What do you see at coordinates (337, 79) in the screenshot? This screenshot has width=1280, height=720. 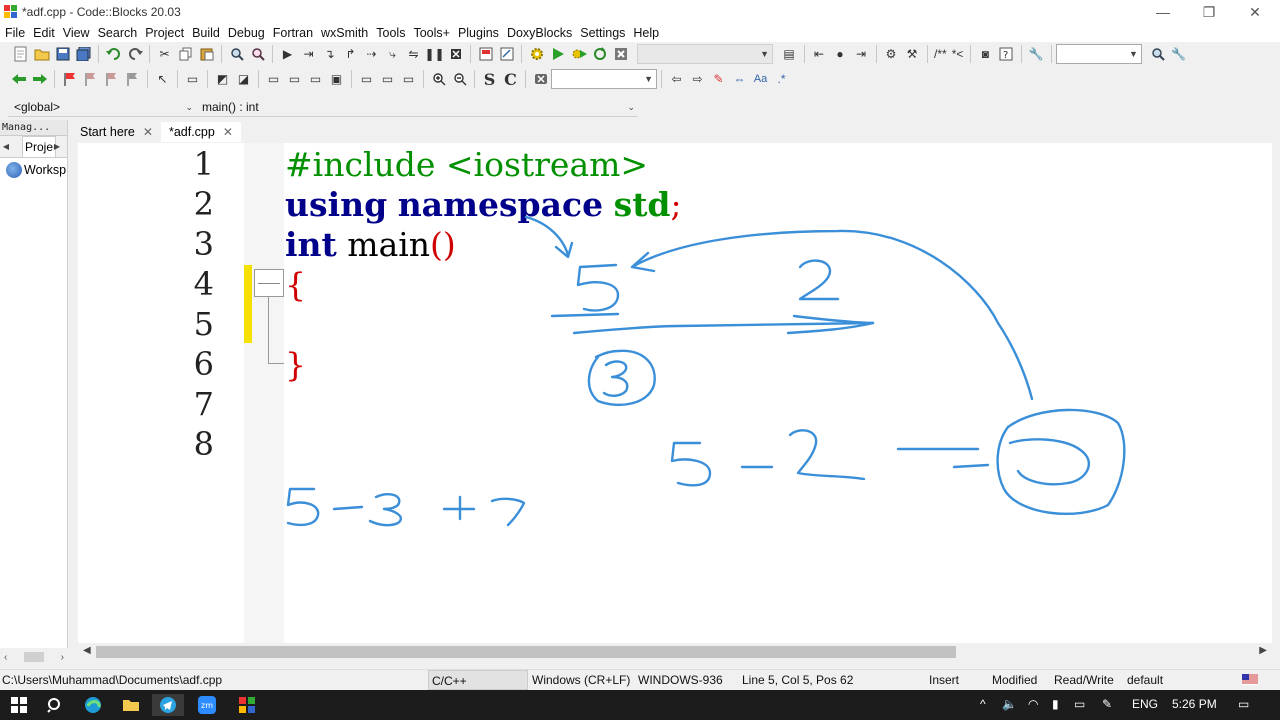 I see `instruction-icon: ▣` at bounding box center [337, 79].